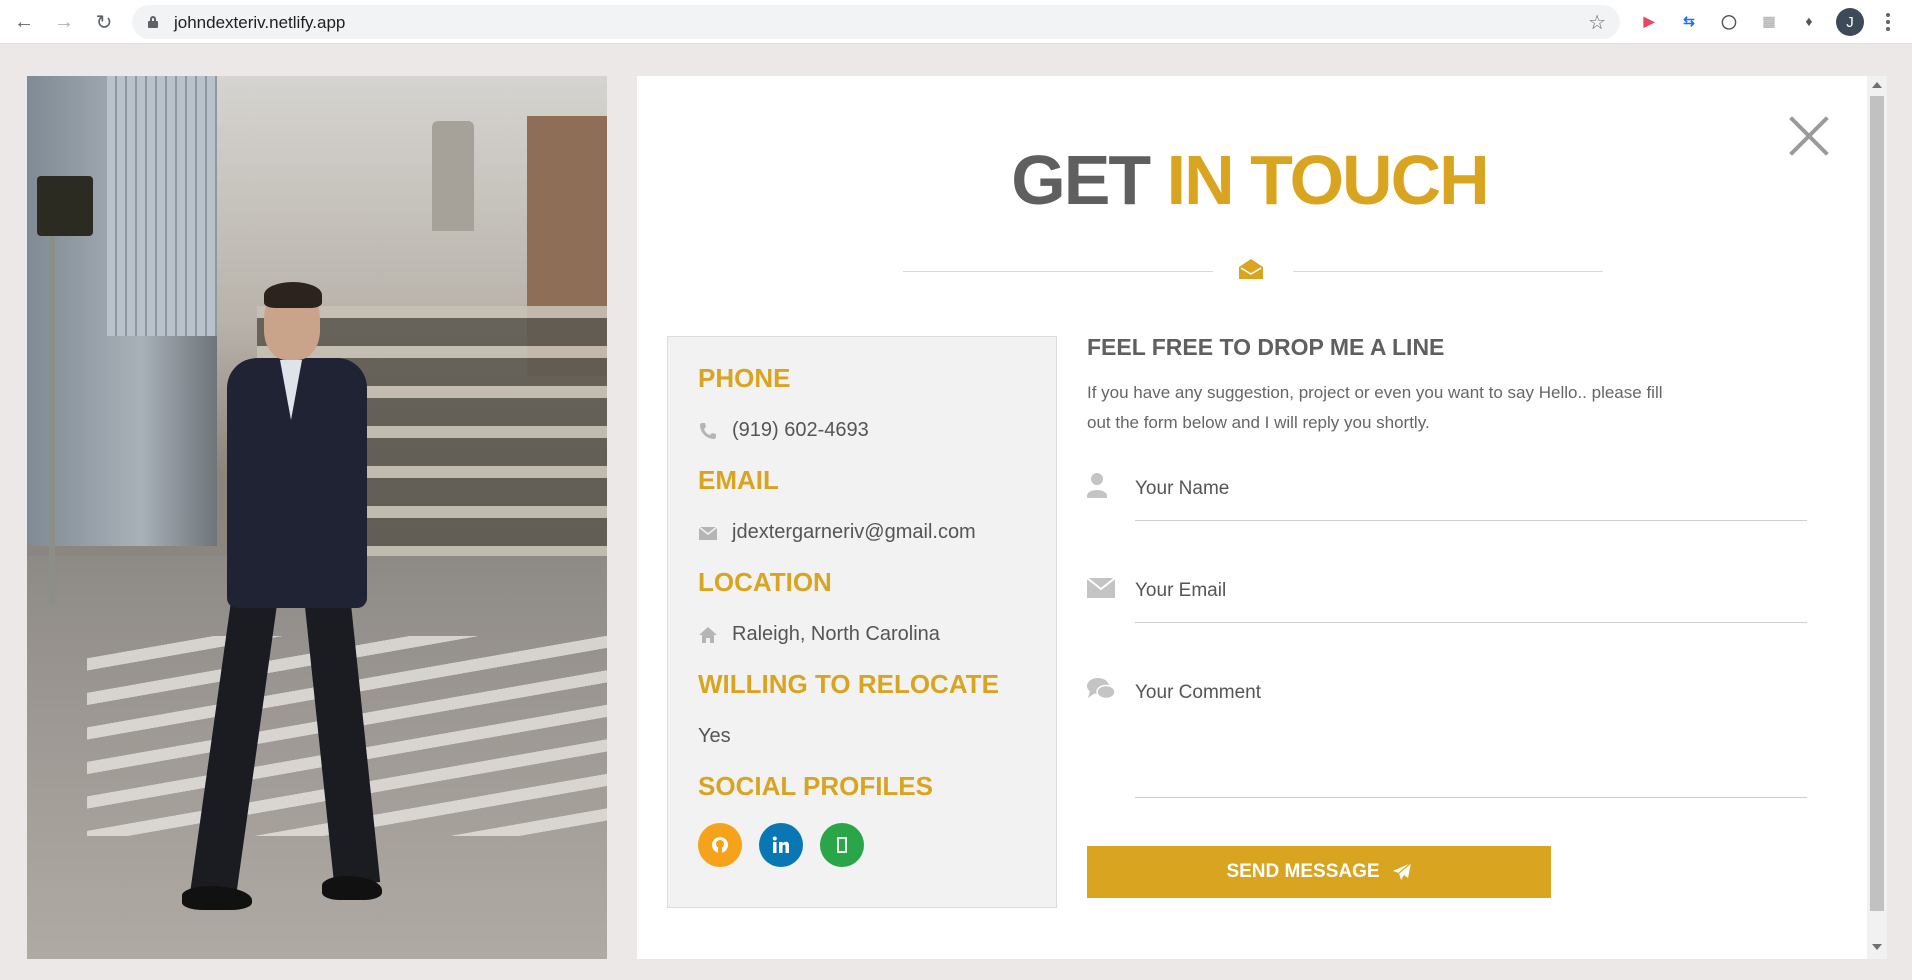 The width and height of the screenshot is (1912, 980). I want to click on user-icon, so click(1097, 485).